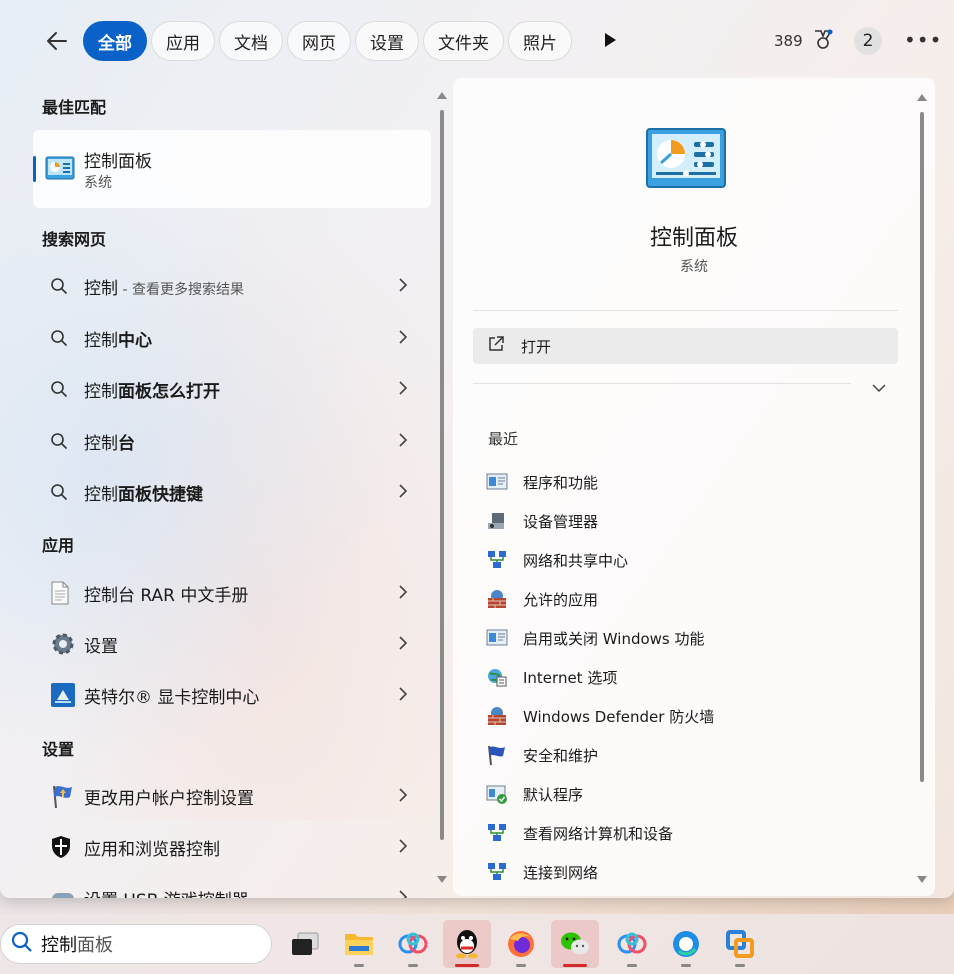 The image size is (954, 974). Describe the element at coordinates (879, 387) in the screenshot. I see `chevron-down-icon` at that location.